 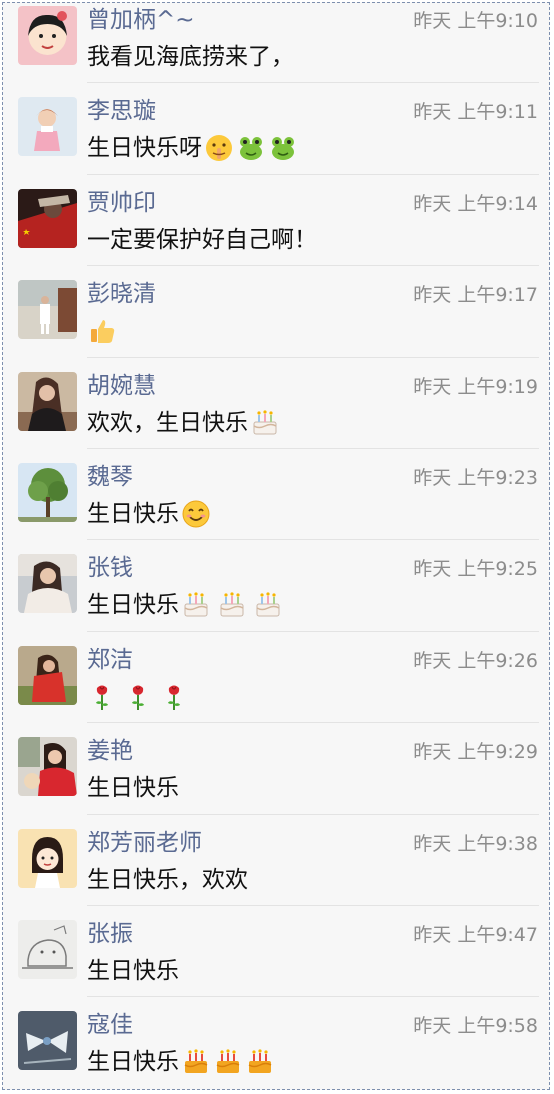 What do you see at coordinates (110, 477) in the screenshot?
I see `commenter-name: 魏琴` at bounding box center [110, 477].